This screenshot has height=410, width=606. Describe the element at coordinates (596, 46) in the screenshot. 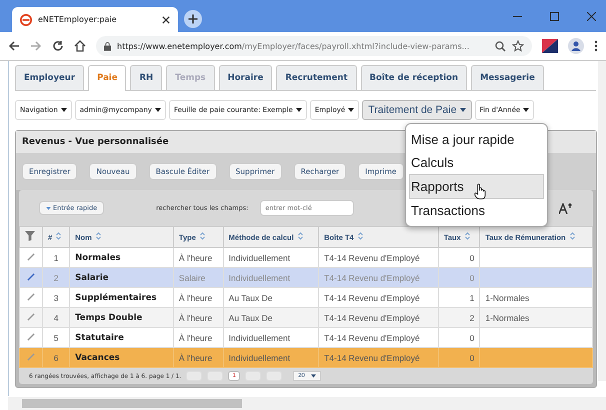

I see `menu-icon` at that location.